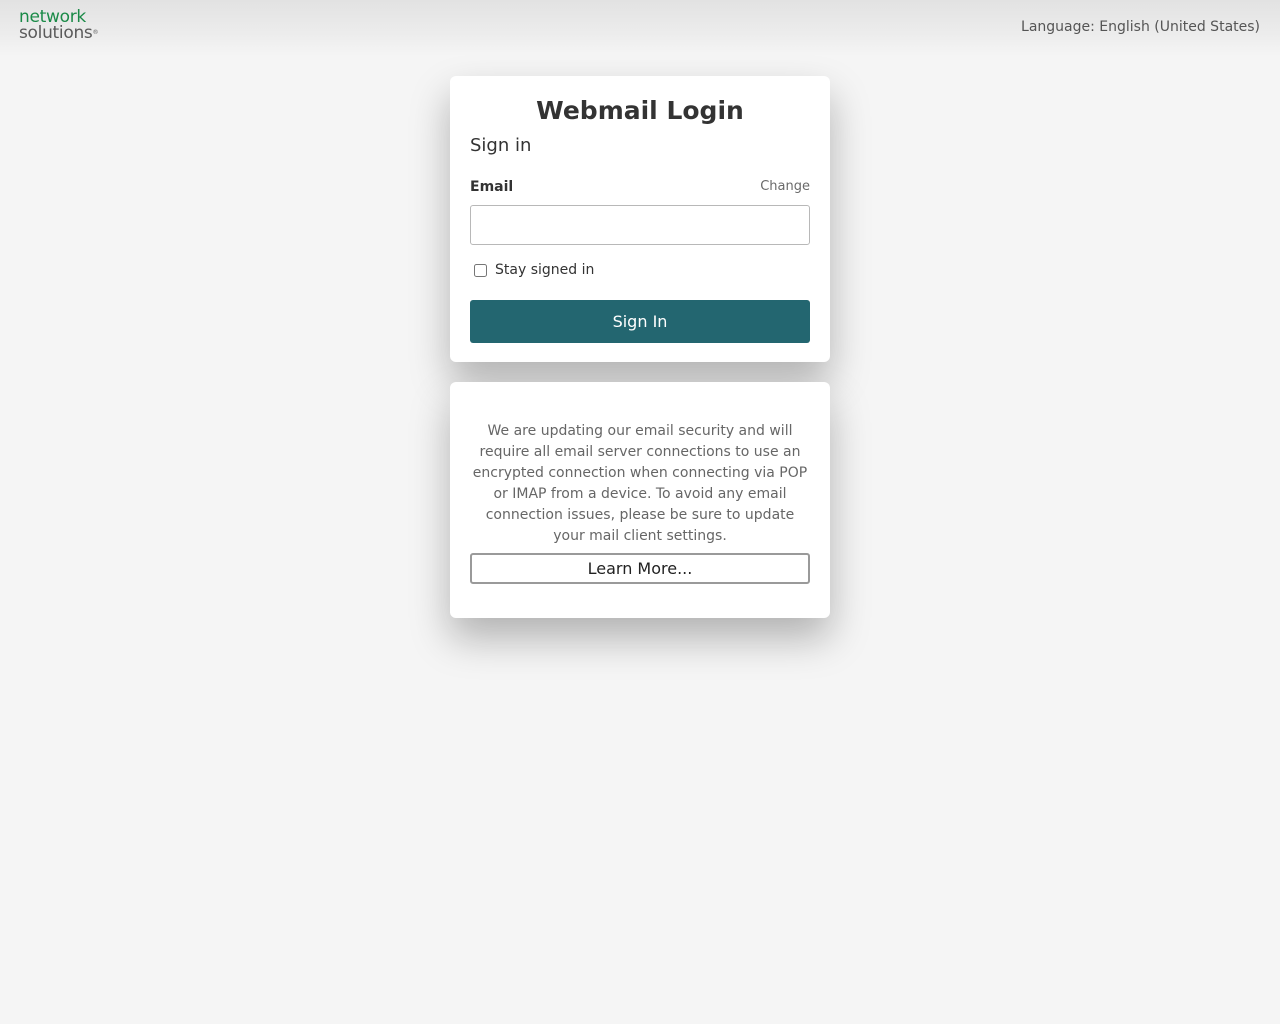 This screenshot has width=1280, height=1024. What do you see at coordinates (95, 32) in the screenshot?
I see `registered-mark: ®` at bounding box center [95, 32].